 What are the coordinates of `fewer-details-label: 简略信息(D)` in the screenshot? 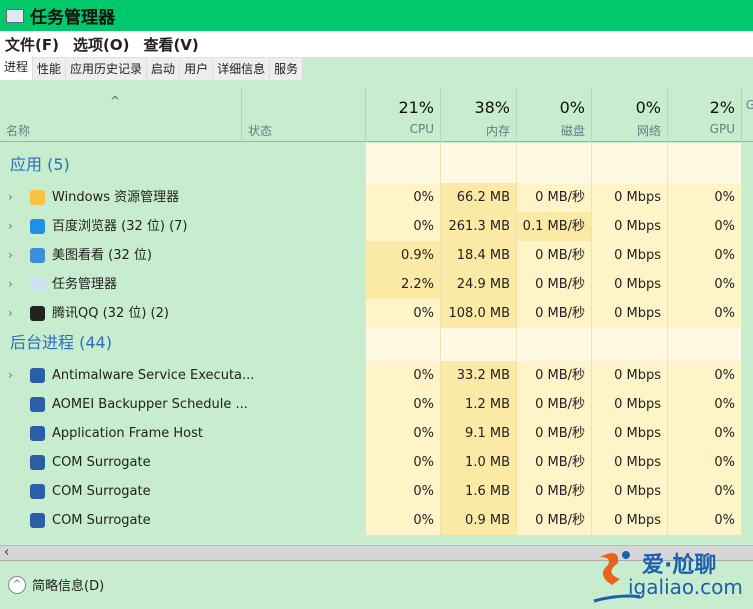 It's located at (68, 586).